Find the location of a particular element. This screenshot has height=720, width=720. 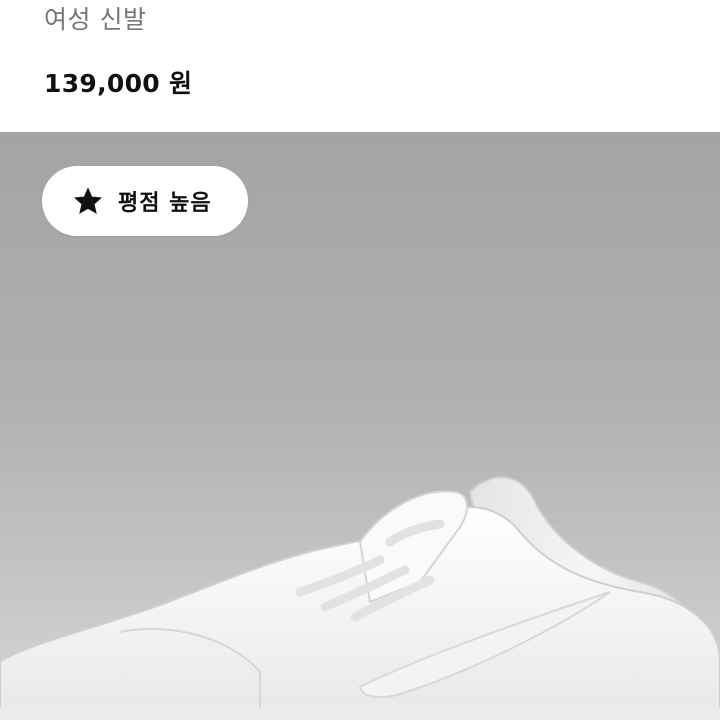

product-price: 139,000 원 is located at coordinates (118, 83).